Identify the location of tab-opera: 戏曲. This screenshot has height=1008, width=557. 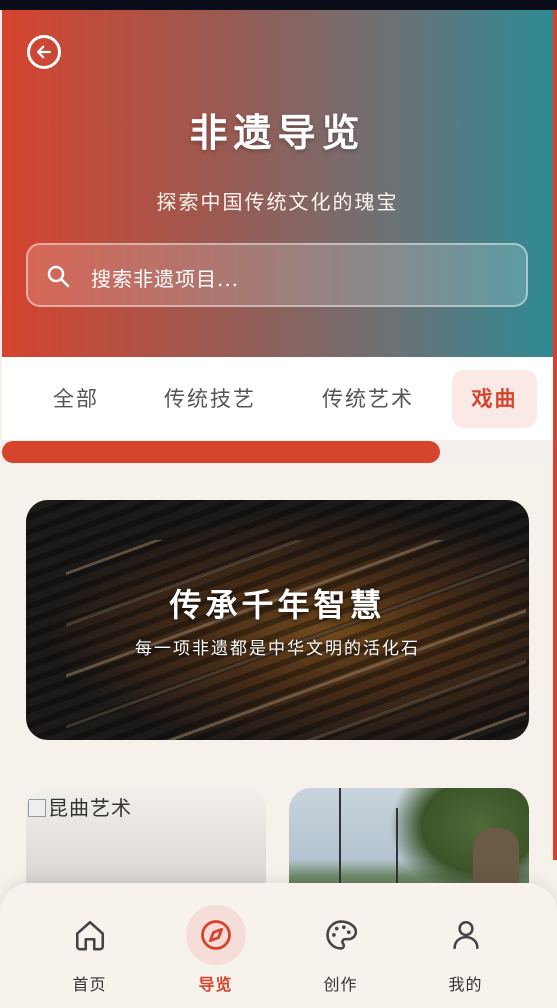
(494, 399).